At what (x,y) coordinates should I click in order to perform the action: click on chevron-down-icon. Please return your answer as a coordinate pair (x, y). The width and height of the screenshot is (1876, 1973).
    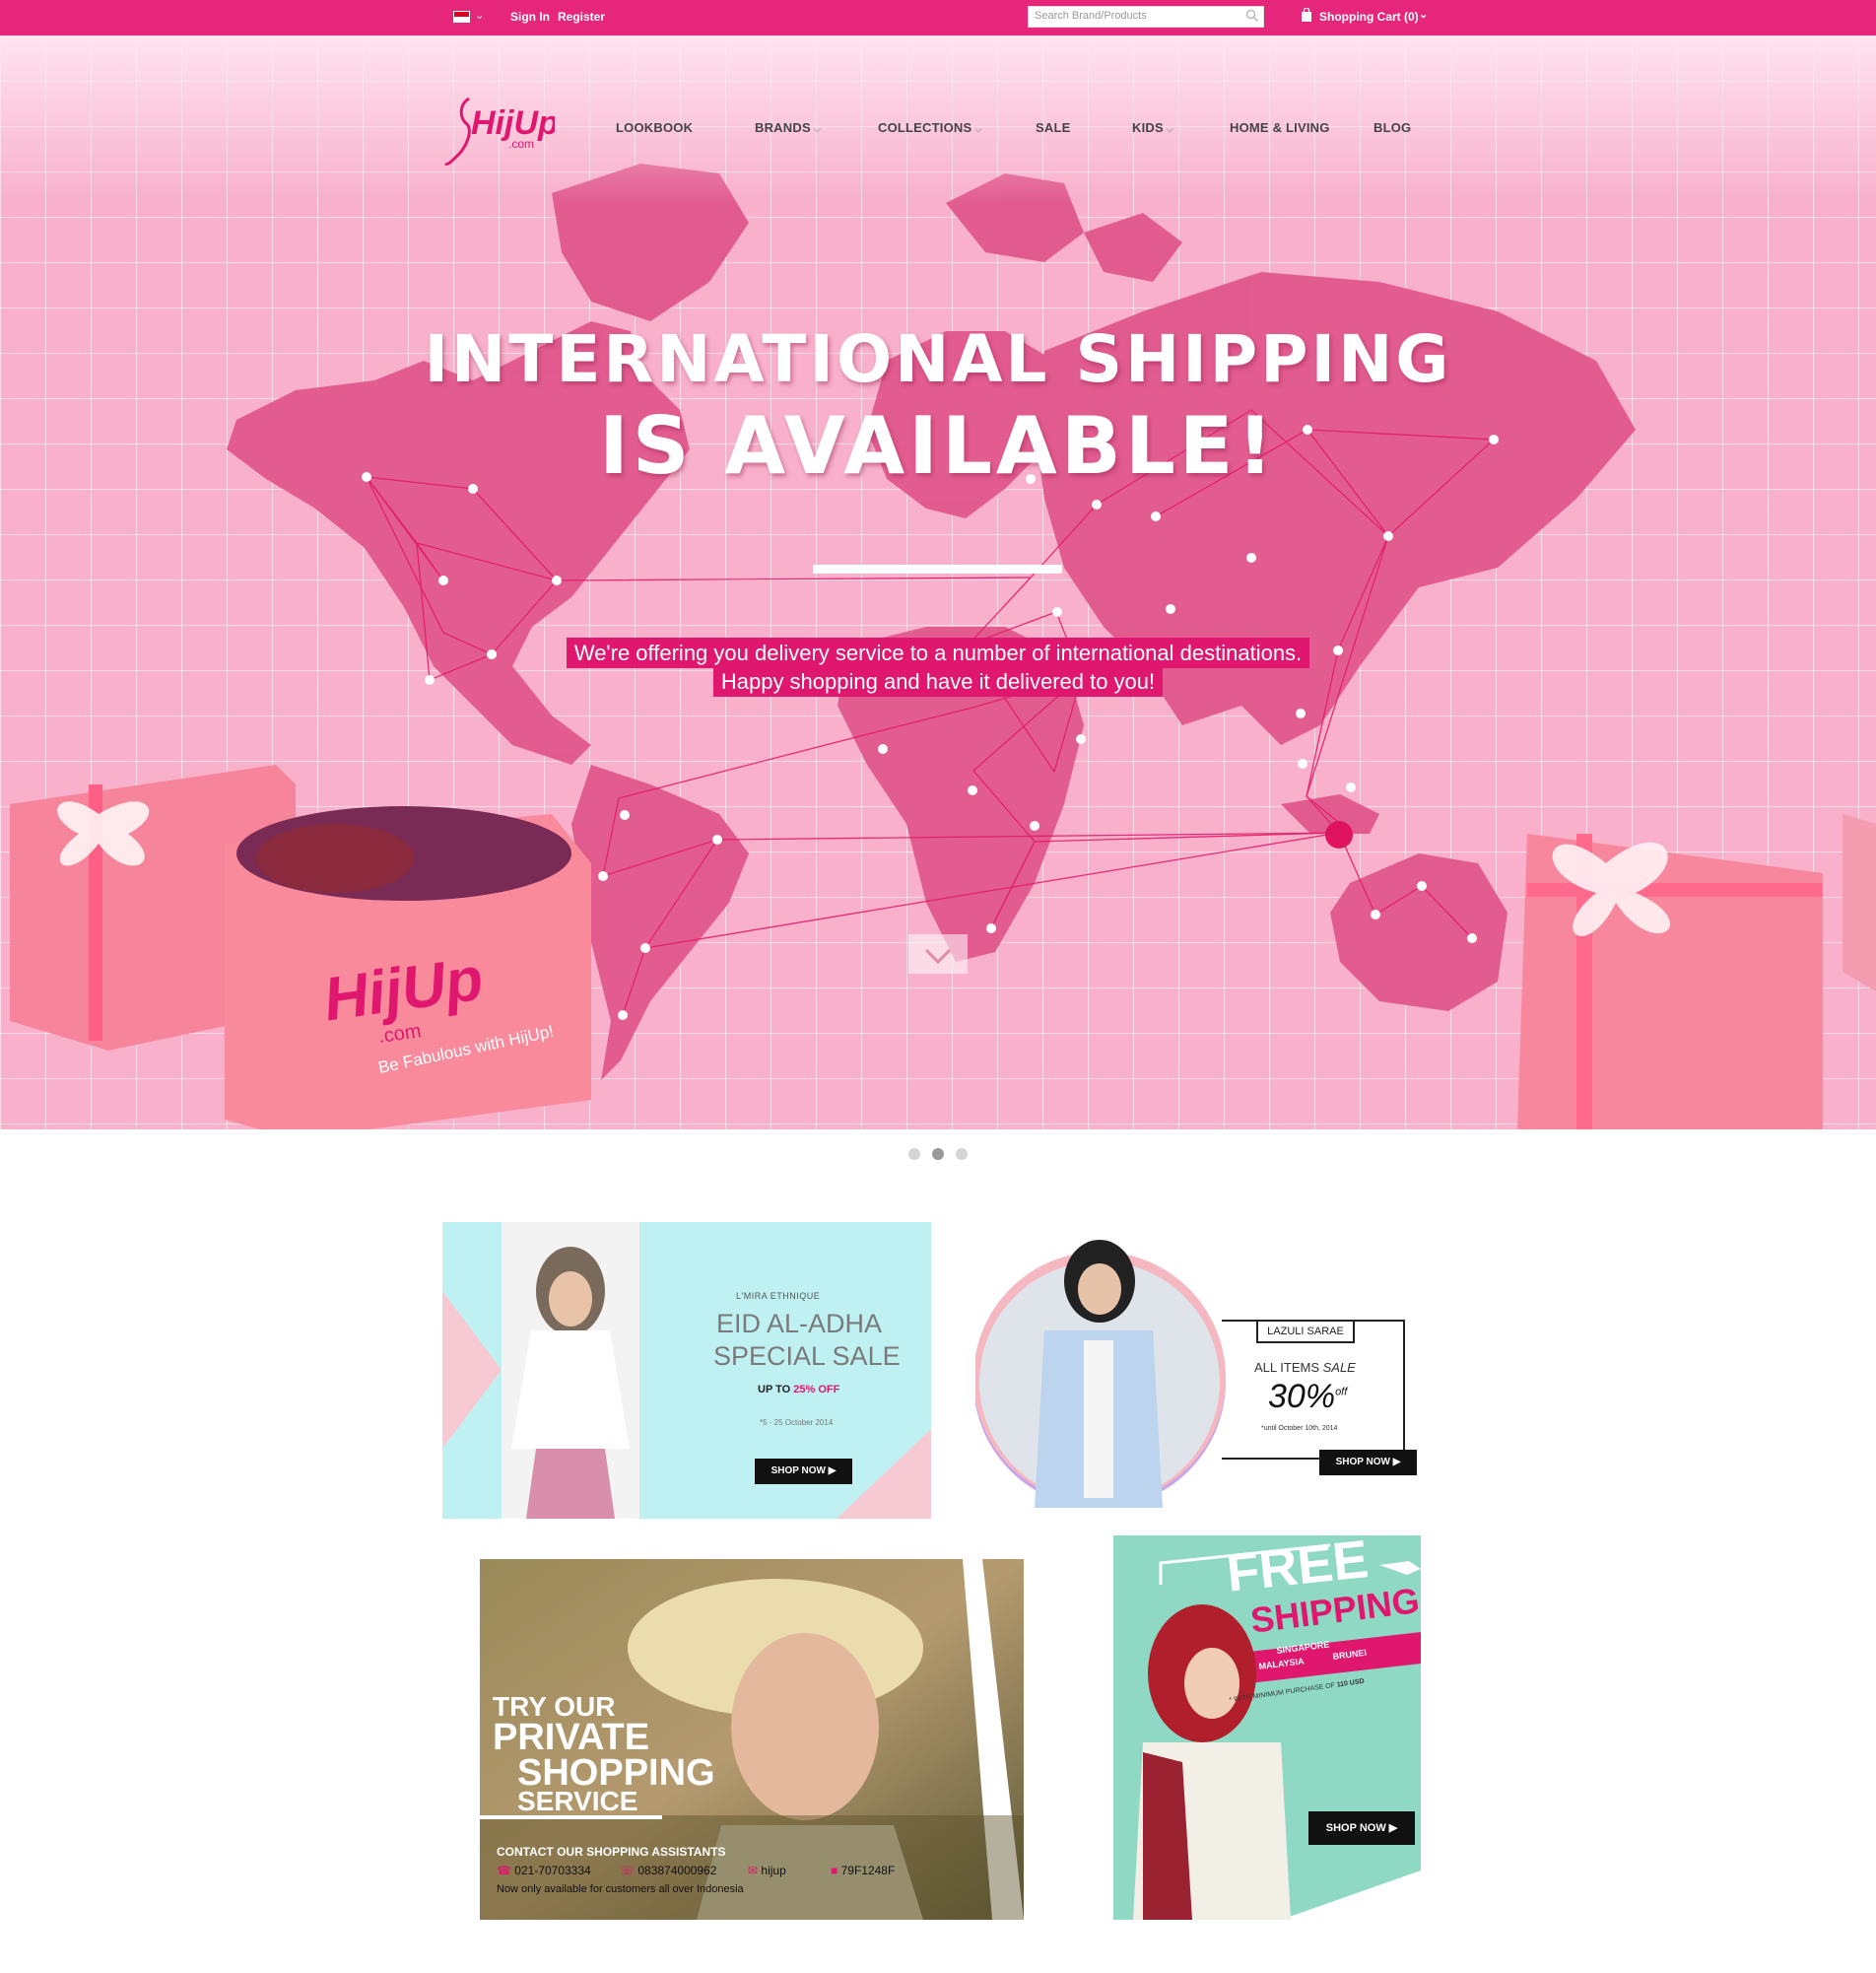
    Looking at the image, I should click on (938, 956).